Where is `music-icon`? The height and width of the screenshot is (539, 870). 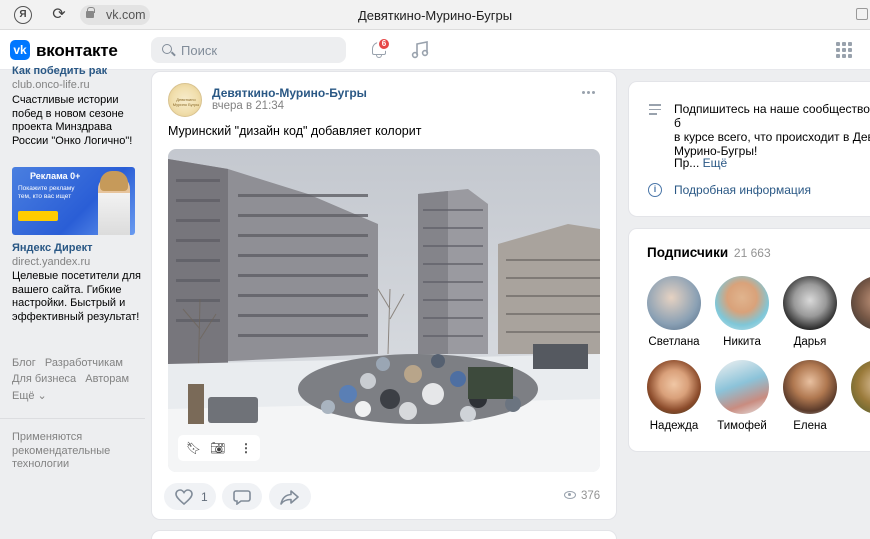 music-icon is located at coordinates (420, 50).